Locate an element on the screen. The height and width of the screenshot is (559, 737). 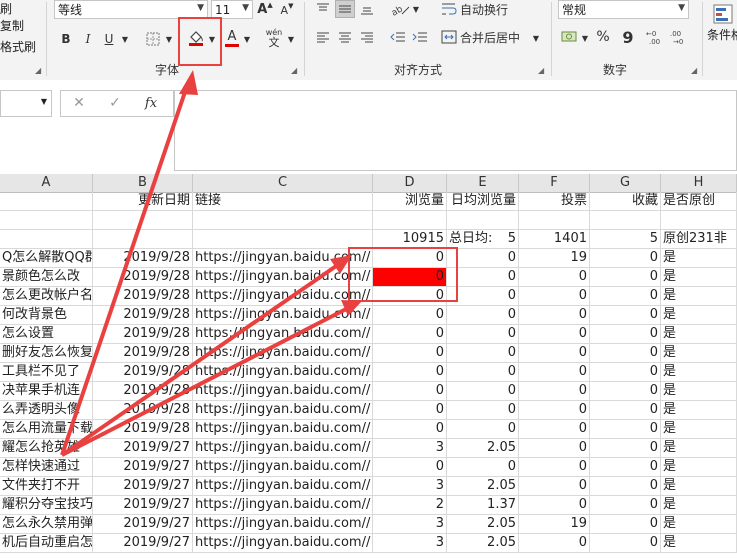
arrow-line is located at coordinates (202, 358).